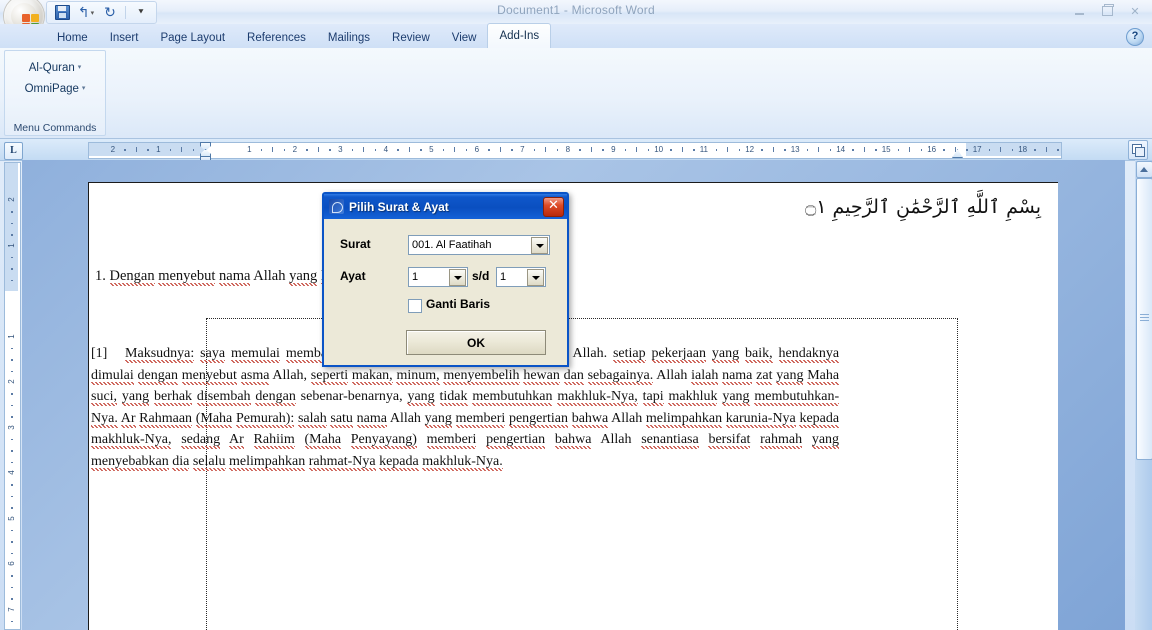 This screenshot has width=1152, height=630. Describe the element at coordinates (349, 38) in the screenshot. I see `tab-mailings: Mailings` at that location.